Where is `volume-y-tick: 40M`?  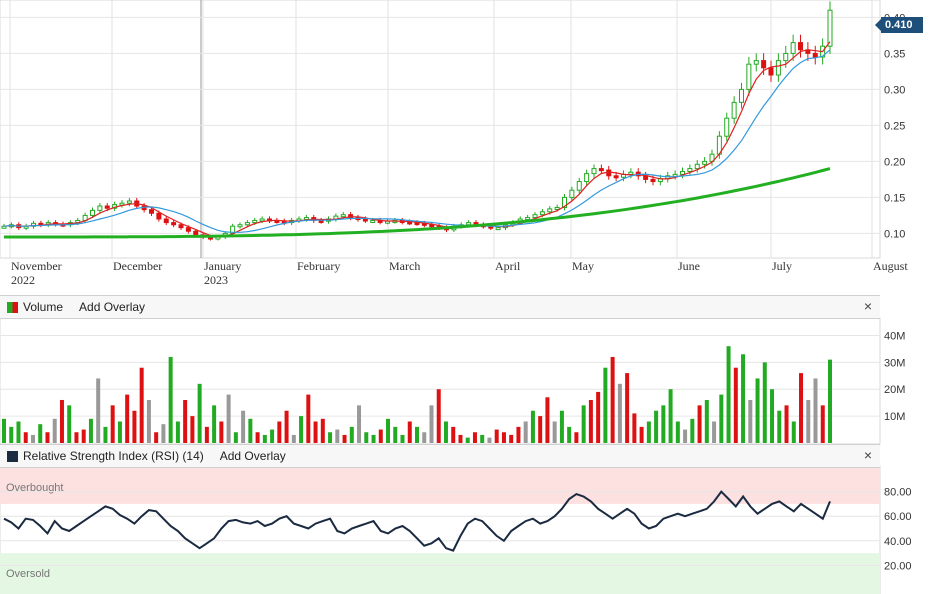
volume-y-tick: 40M is located at coordinates (894, 336).